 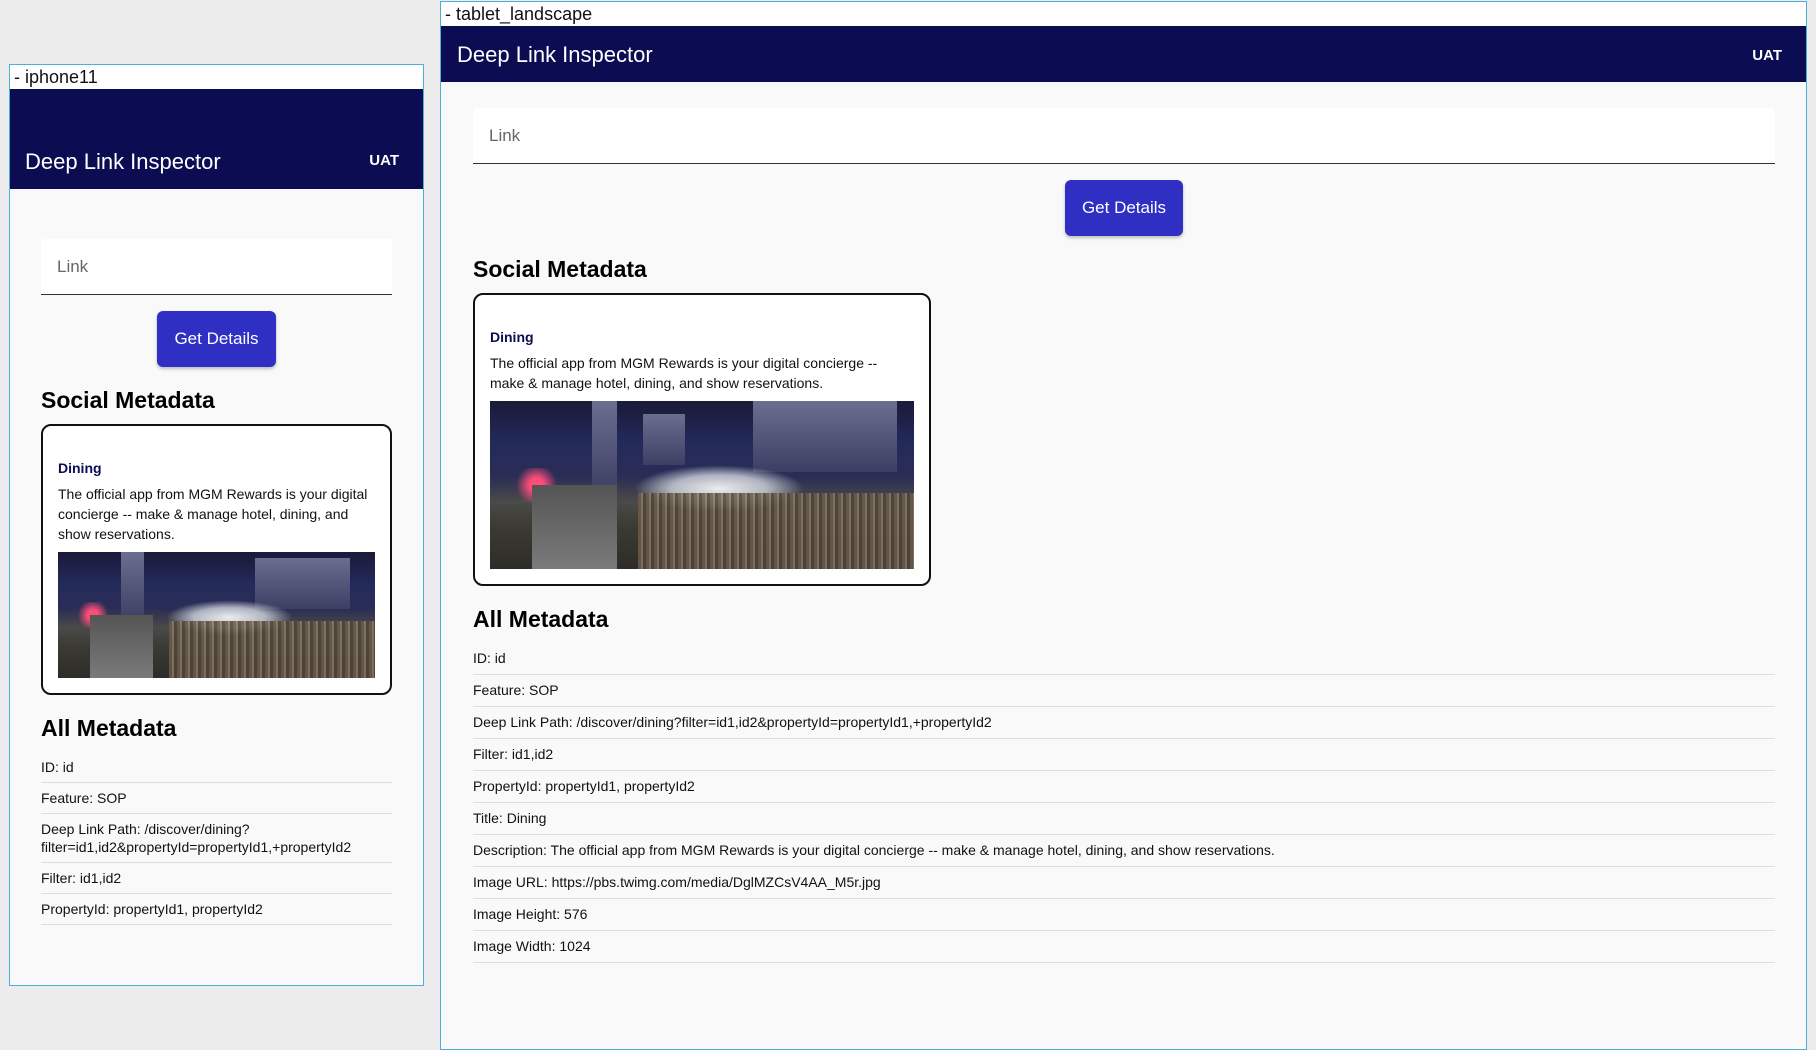 What do you see at coordinates (1124, 915) in the screenshot?
I see `metadata-item: Image Height: 576` at bounding box center [1124, 915].